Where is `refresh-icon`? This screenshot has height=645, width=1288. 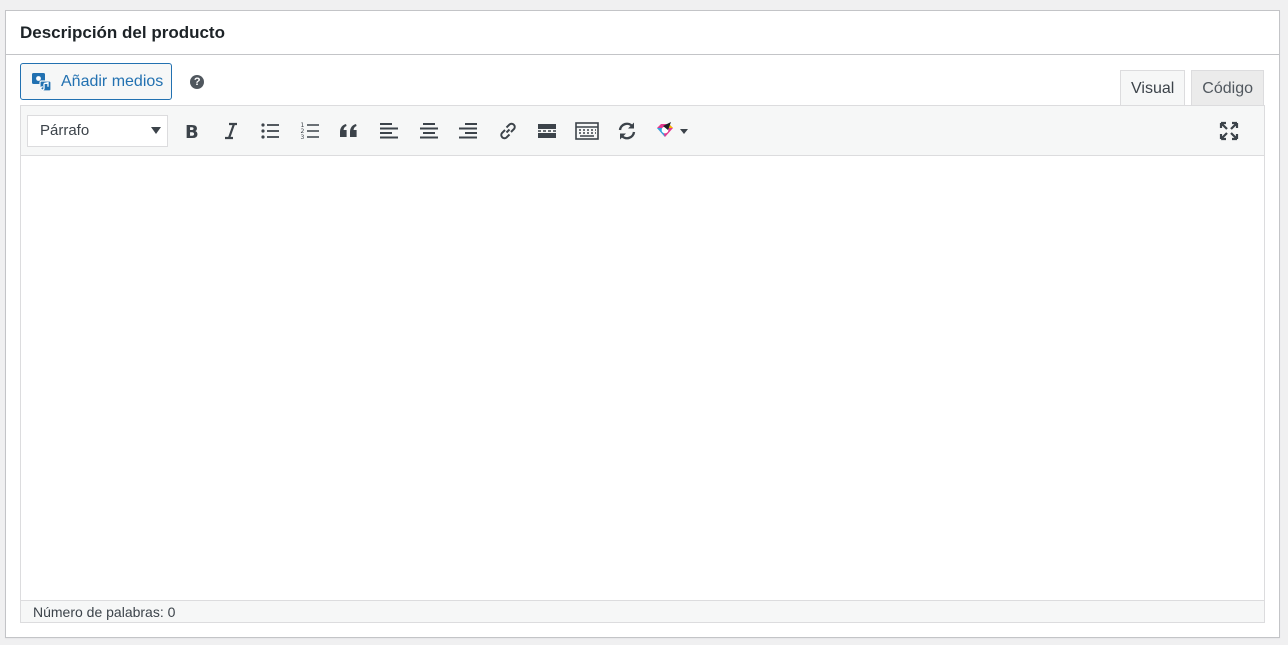 refresh-icon is located at coordinates (627, 131).